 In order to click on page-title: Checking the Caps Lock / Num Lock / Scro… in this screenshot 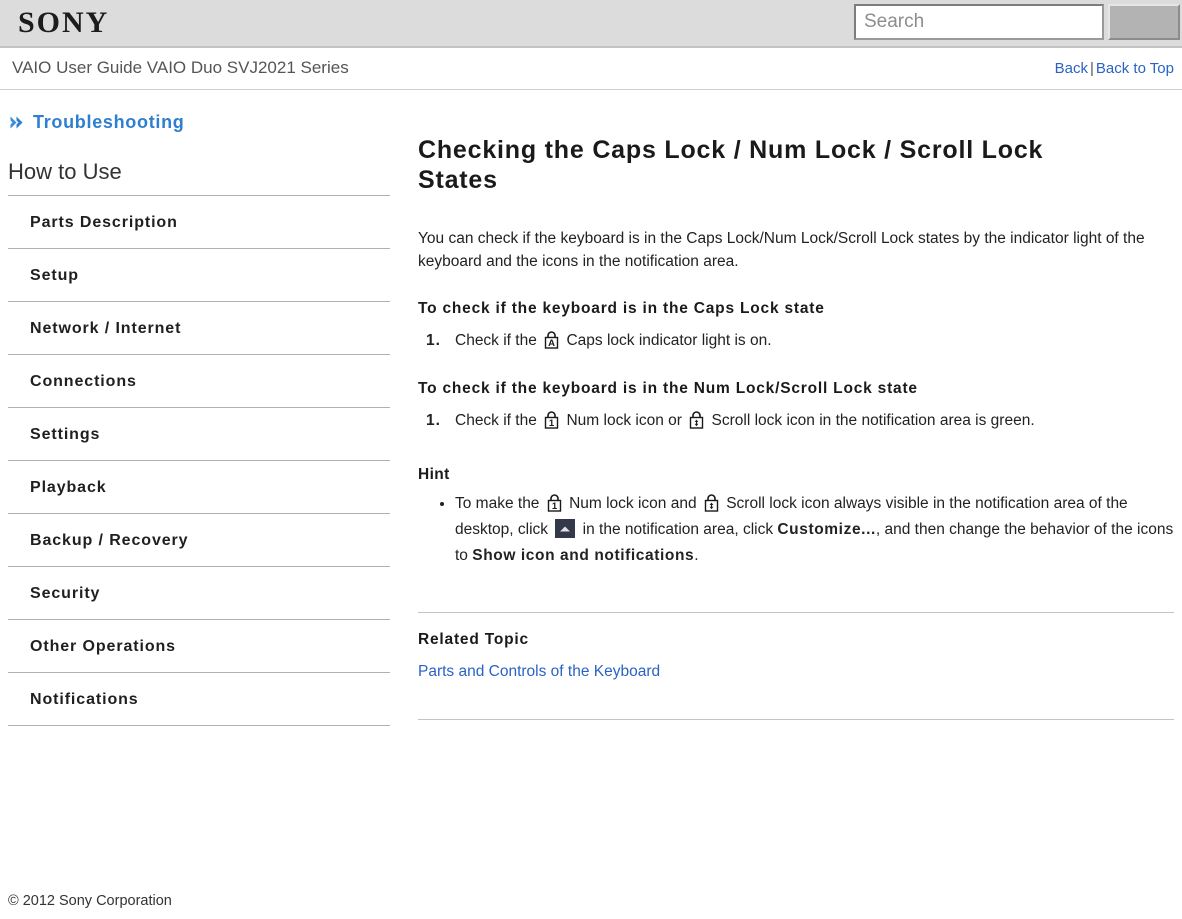, I will do `click(796, 165)`.